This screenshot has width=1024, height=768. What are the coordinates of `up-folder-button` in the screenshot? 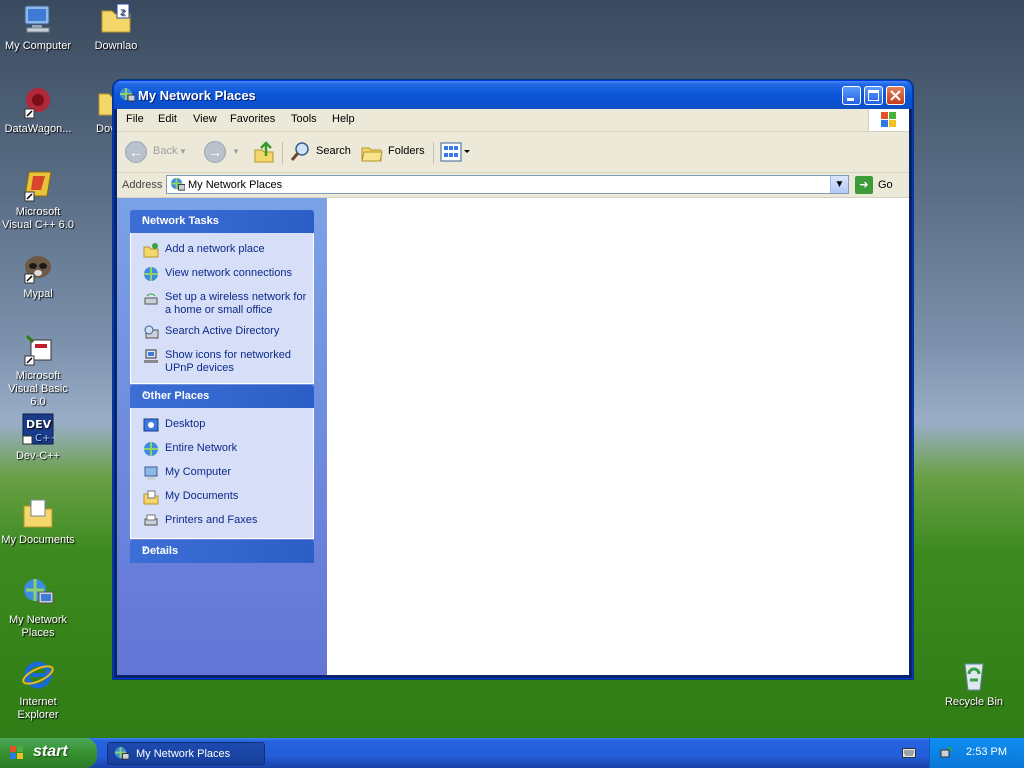 It's located at (264, 152).